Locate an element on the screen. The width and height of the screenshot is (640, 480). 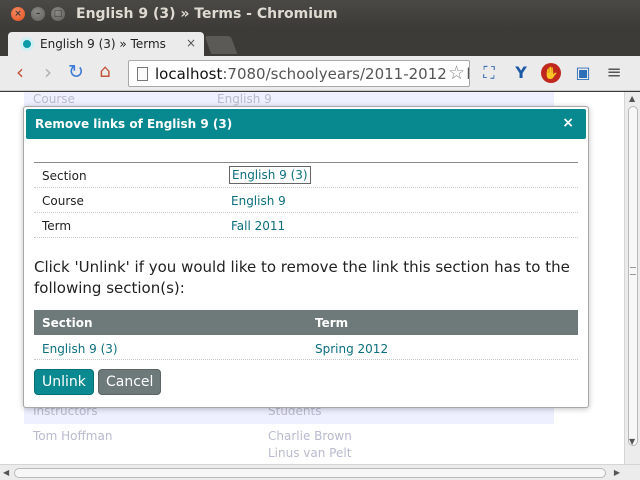
detail-row-section: Section English 9 (3) is located at coordinates (306, 175).